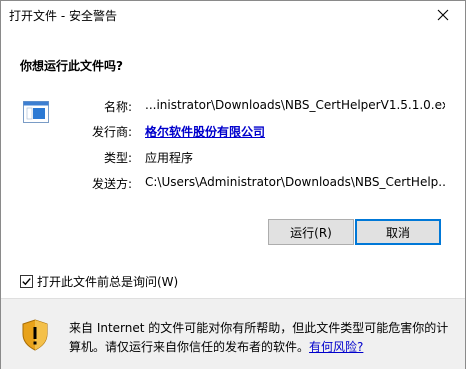 The image size is (466, 369). What do you see at coordinates (35, 335) in the screenshot?
I see `warning-shield-icon` at bounding box center [35, 335].